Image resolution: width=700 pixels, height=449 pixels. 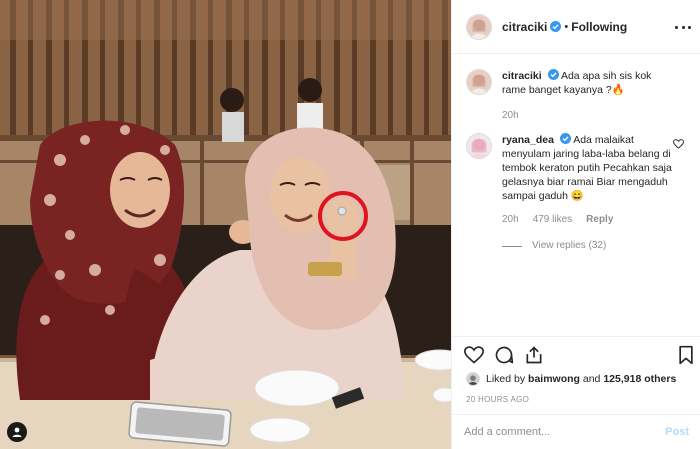 I want to click on liked-by: Liked by baimwong and 125,918 others, so click(x=571, y=379).